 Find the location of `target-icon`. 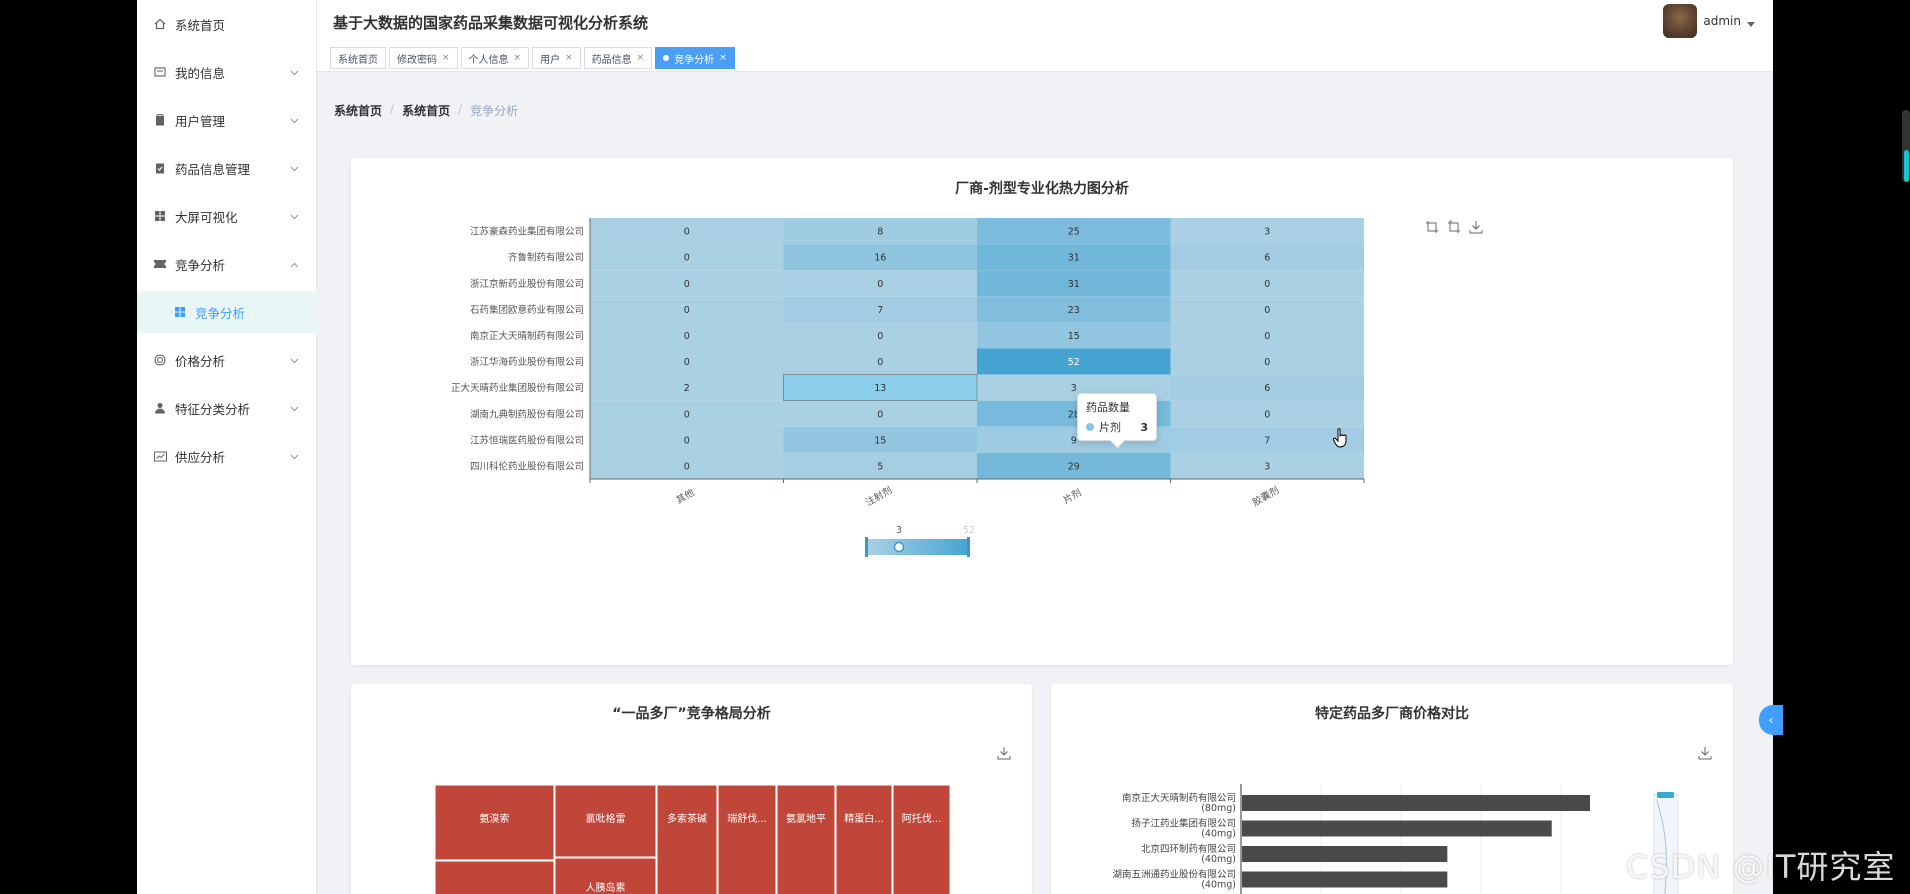

target-icon is located at coordinates (160, 360).